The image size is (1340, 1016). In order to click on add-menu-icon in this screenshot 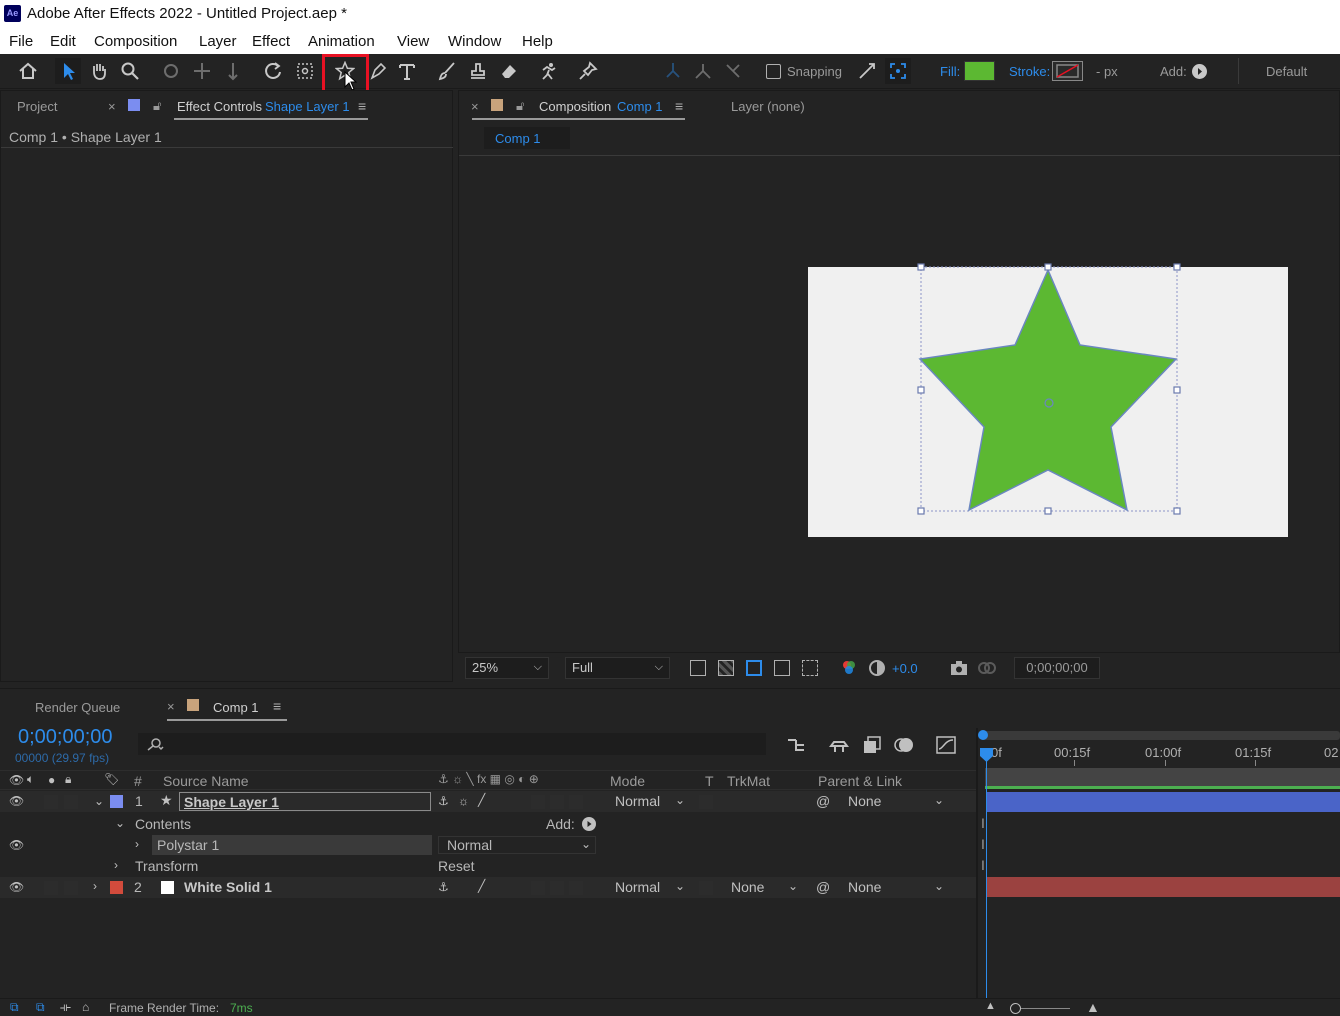, I will do `click(1199, 71)`.